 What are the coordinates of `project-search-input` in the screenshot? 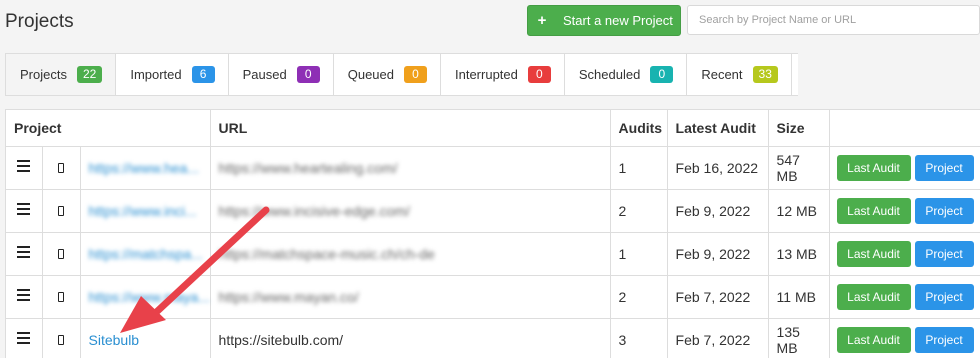 It's located at (833, 20).